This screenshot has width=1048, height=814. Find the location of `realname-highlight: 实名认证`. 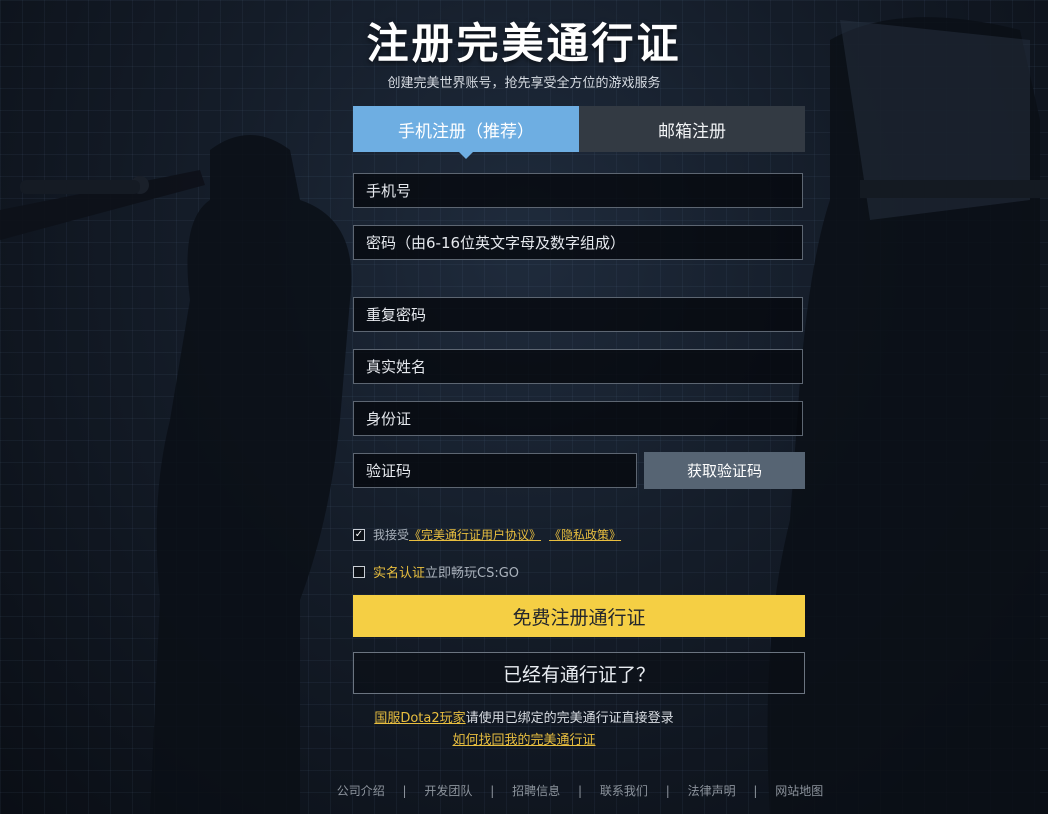

realname-highlight: 实名认证 is located at coordinates (399, 573).